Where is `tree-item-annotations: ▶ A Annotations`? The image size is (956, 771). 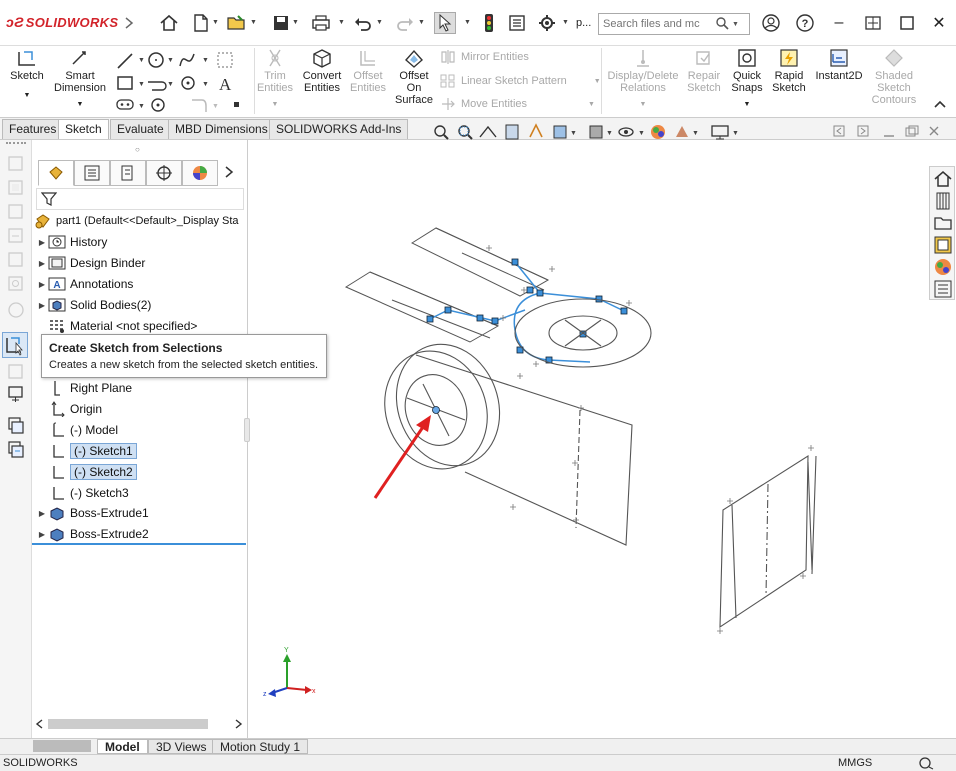
tree-item-annotations: ▶ A Annotations is located at coordinates (84, 284).